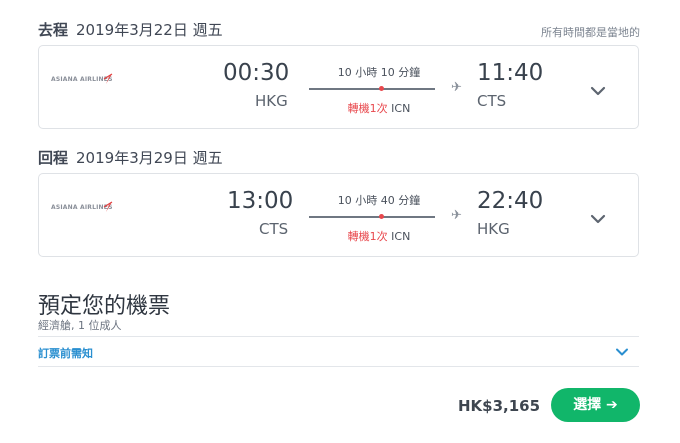 Image resolution: width=680 pixels, height=443 pixels. What do you see at coordinates (492, 101) in the screenshot?
I see `arrive-airport: CTS` at bounding box center [492, 101].